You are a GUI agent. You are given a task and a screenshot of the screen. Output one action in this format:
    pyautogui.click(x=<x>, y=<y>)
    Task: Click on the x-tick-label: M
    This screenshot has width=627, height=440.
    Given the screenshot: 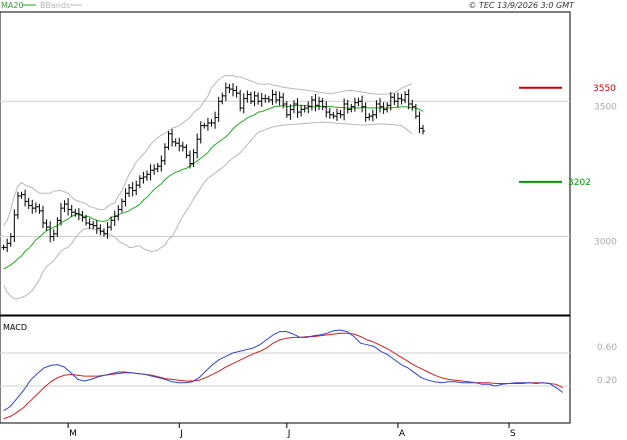 What is the action you would take?
    pyautogui.click(x=73, y=434)
    